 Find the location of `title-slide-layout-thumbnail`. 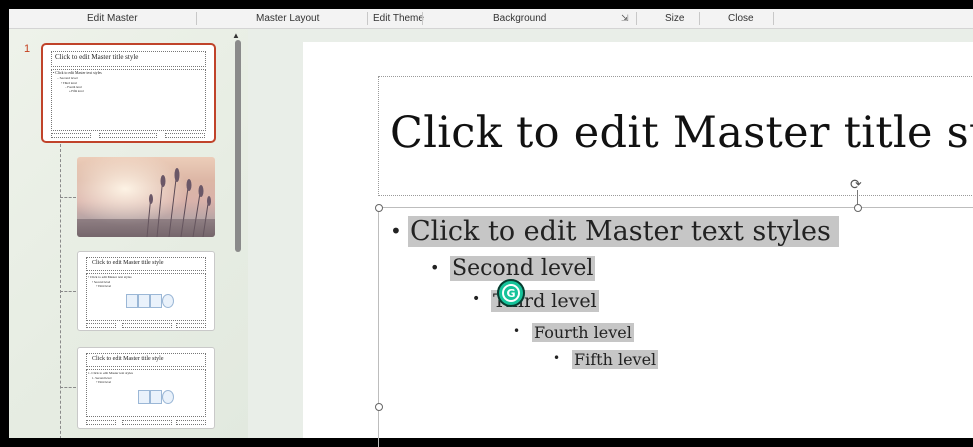

title-slide-layout-thumbnail is located at coordinates (146, 197).